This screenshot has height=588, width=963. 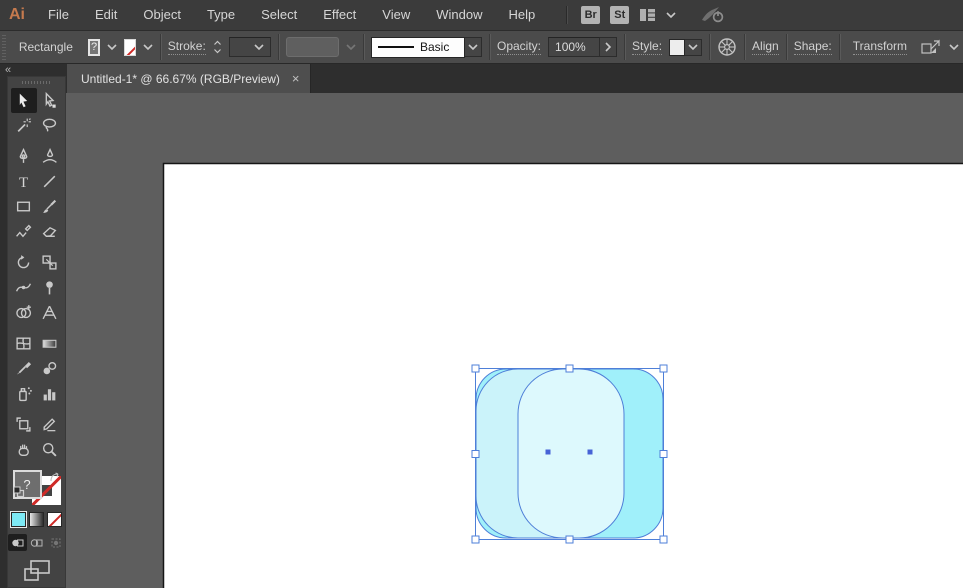 What do you see at coordinates (221, 15) in the screenshot?
I see `menu-type: Type` at bounding box center [221, 15].